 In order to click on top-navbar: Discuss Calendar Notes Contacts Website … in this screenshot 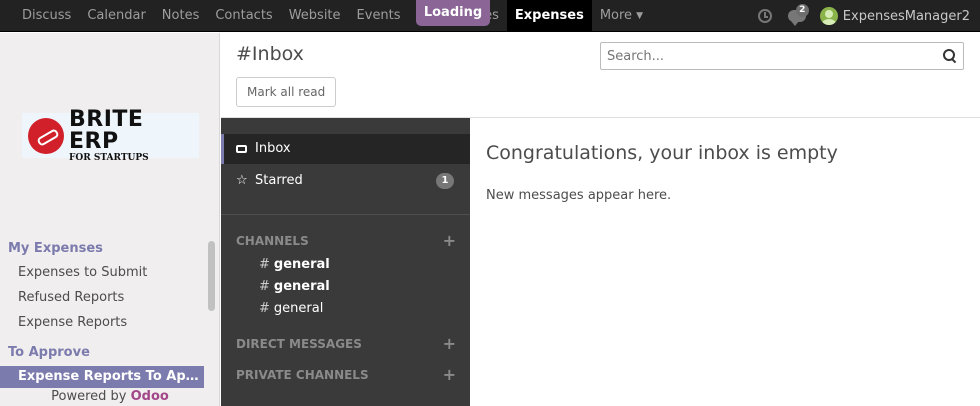, I will do `click(490, 16)`.